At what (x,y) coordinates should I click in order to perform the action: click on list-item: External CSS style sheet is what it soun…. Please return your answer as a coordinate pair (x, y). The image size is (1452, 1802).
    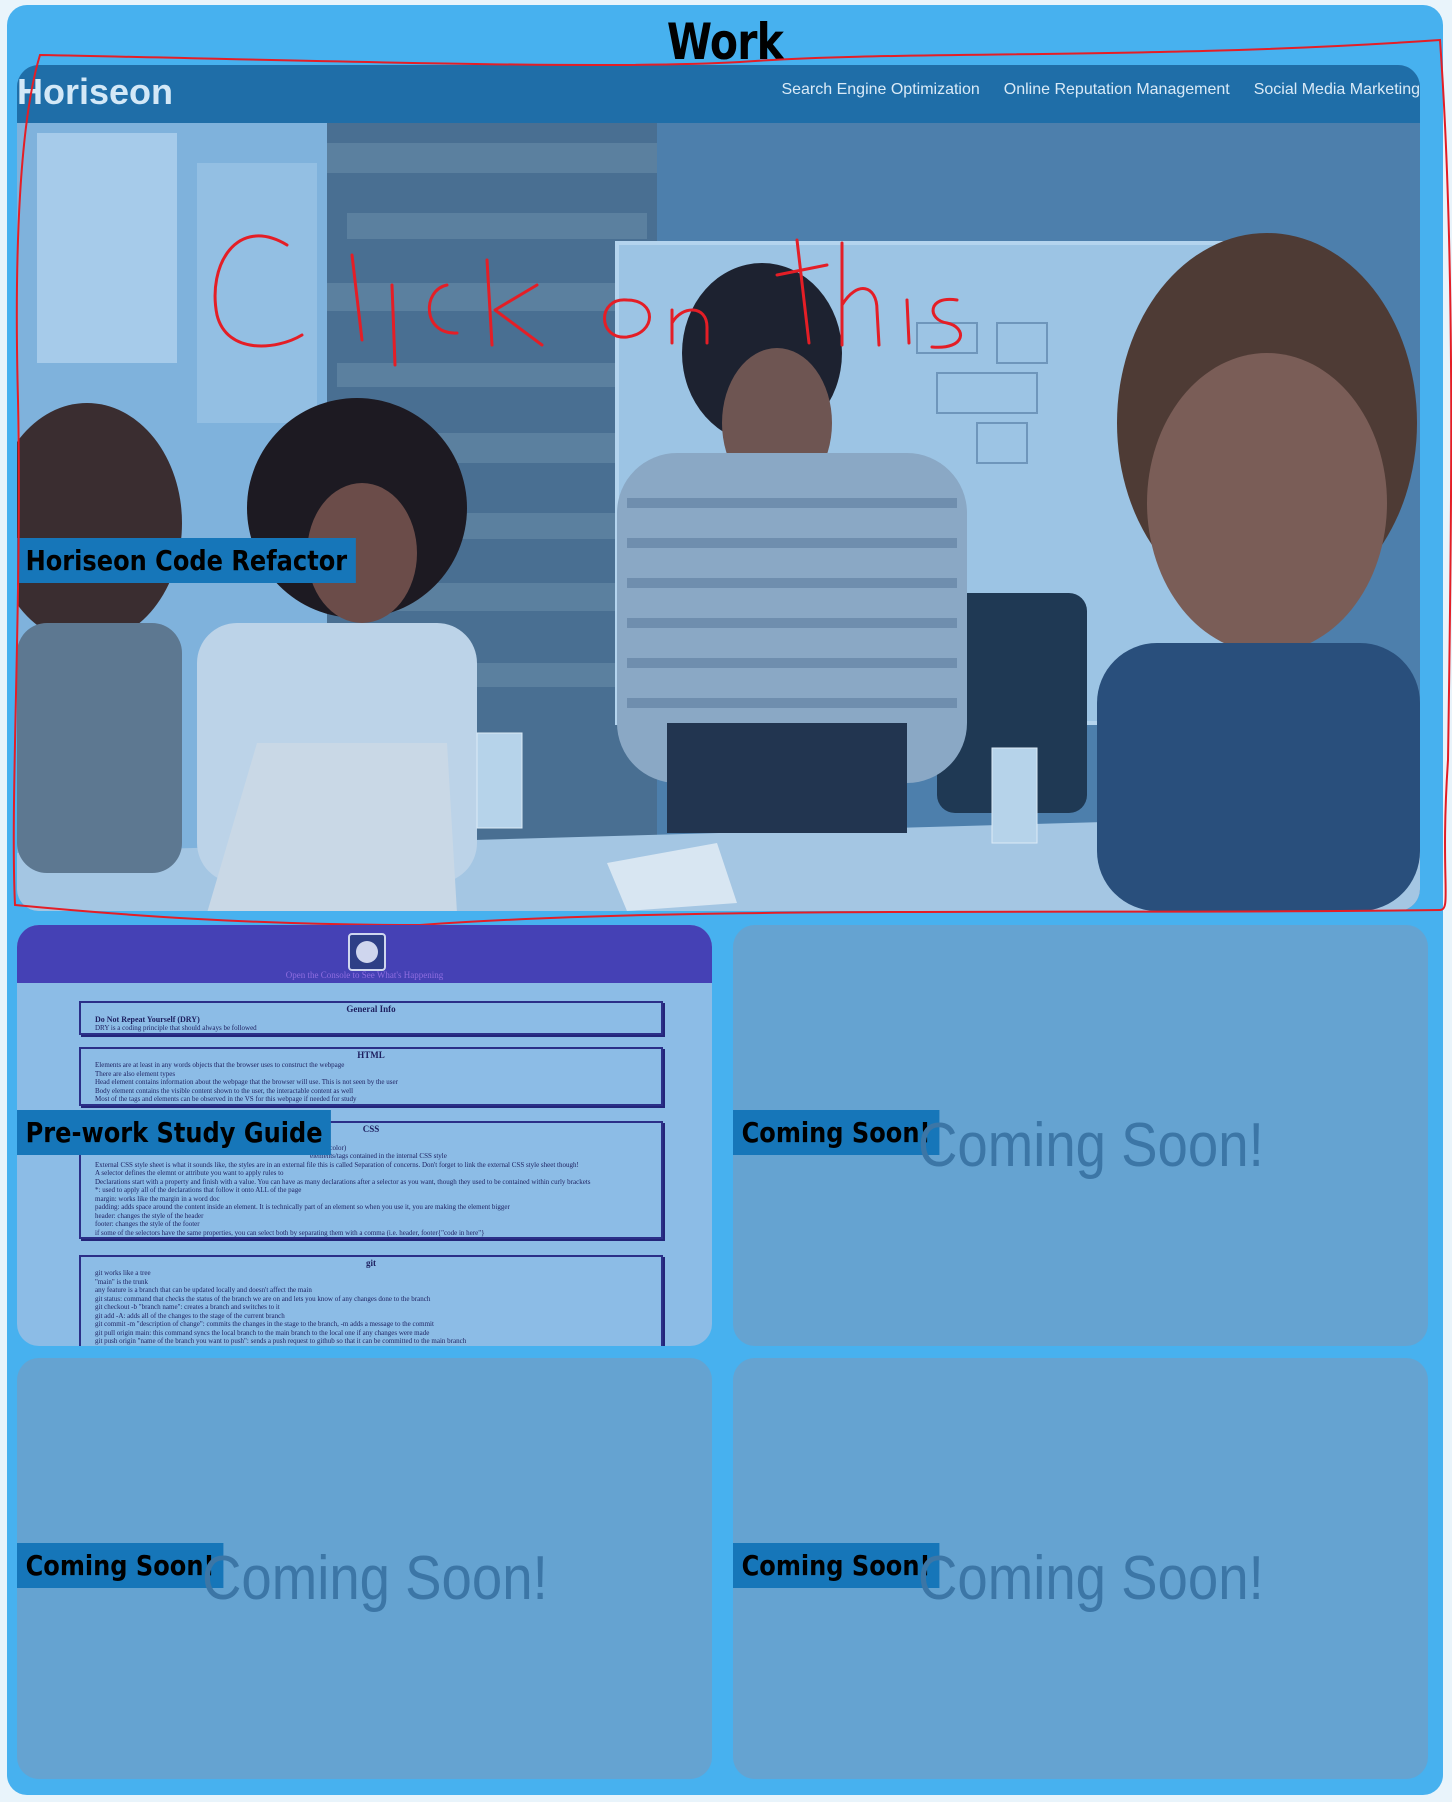
    Looking at the image, I should click on (378, 1165).